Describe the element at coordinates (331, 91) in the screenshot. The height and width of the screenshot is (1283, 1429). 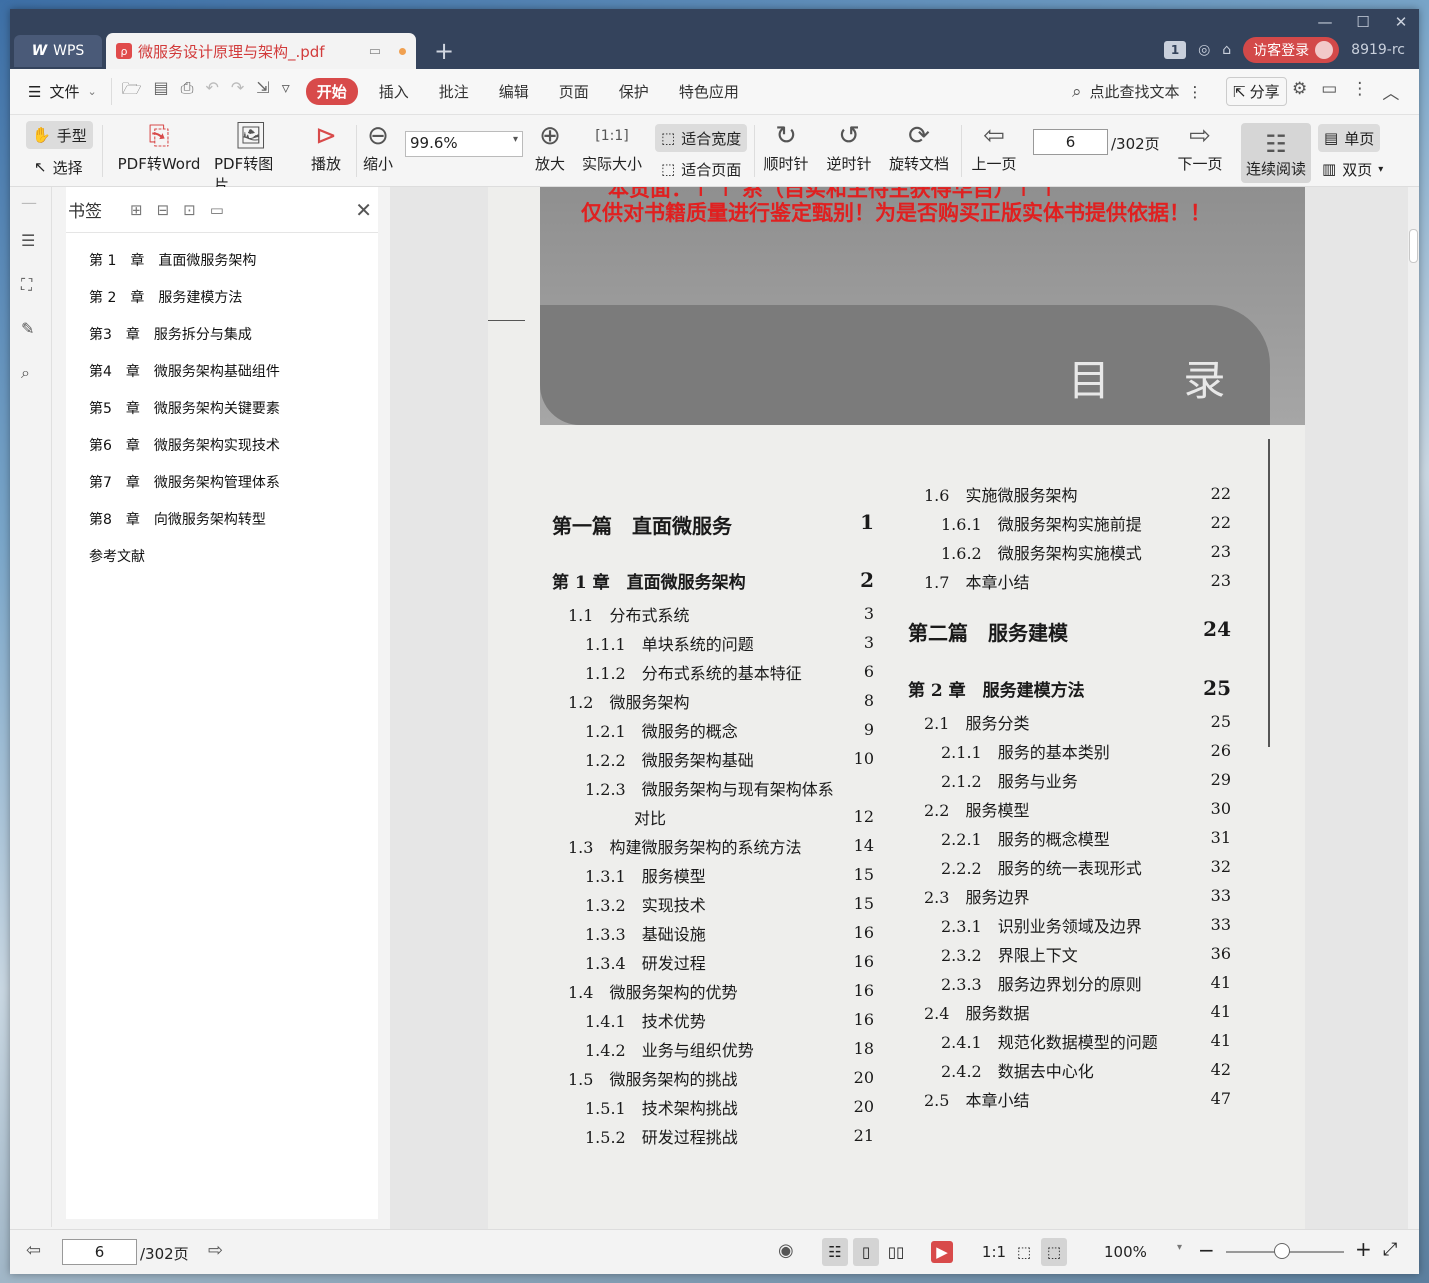
I see `menu-tab-start: 开始` at that location.